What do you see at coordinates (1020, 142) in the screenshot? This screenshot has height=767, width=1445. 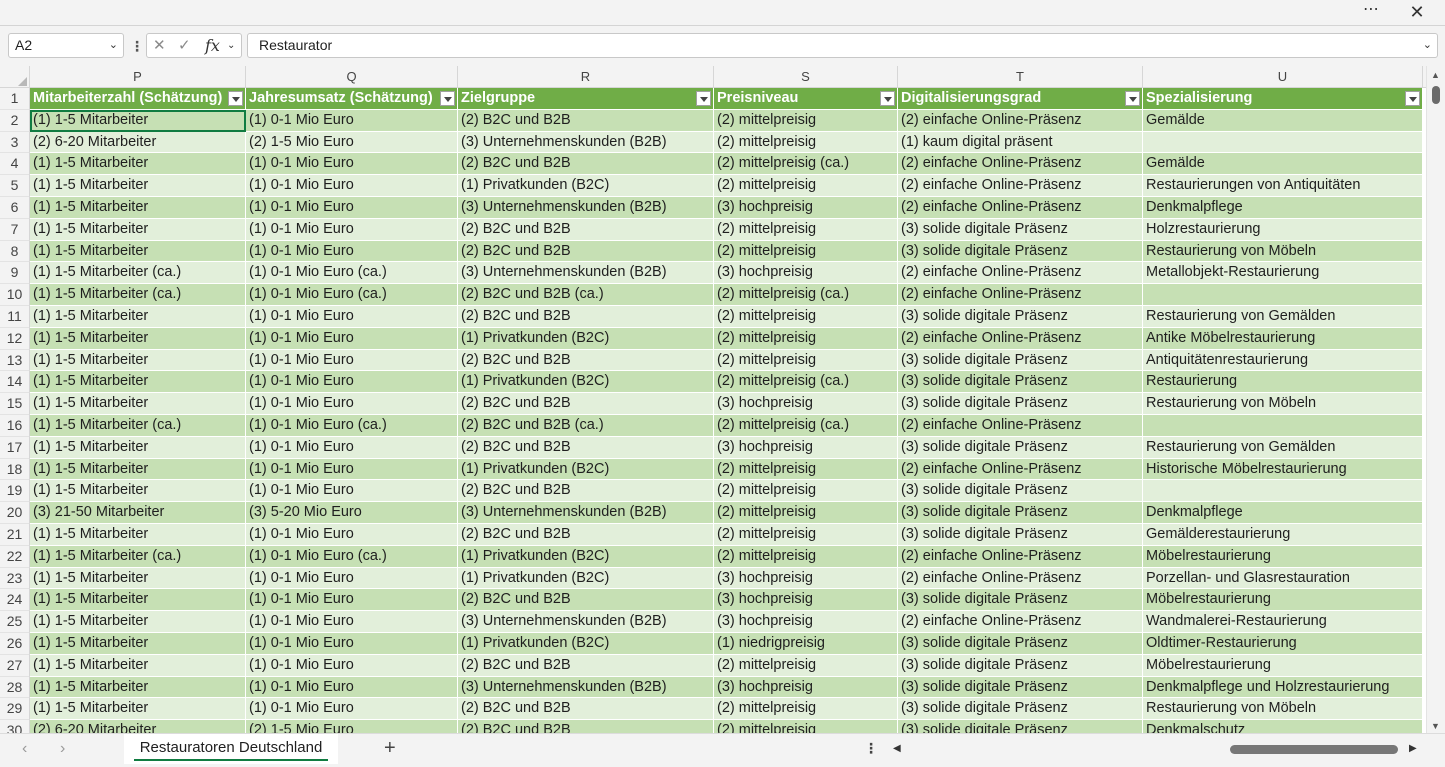 I see `cell-t: (1) kaum digital präsent` at bounding box center [1020, 142].